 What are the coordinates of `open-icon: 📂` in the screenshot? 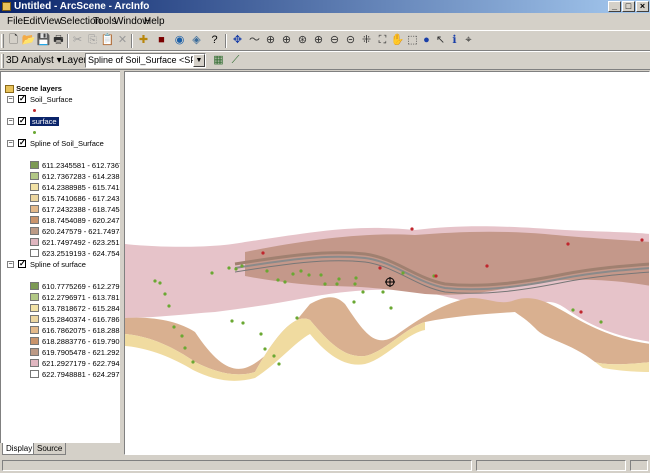 It's located at (28, 40).